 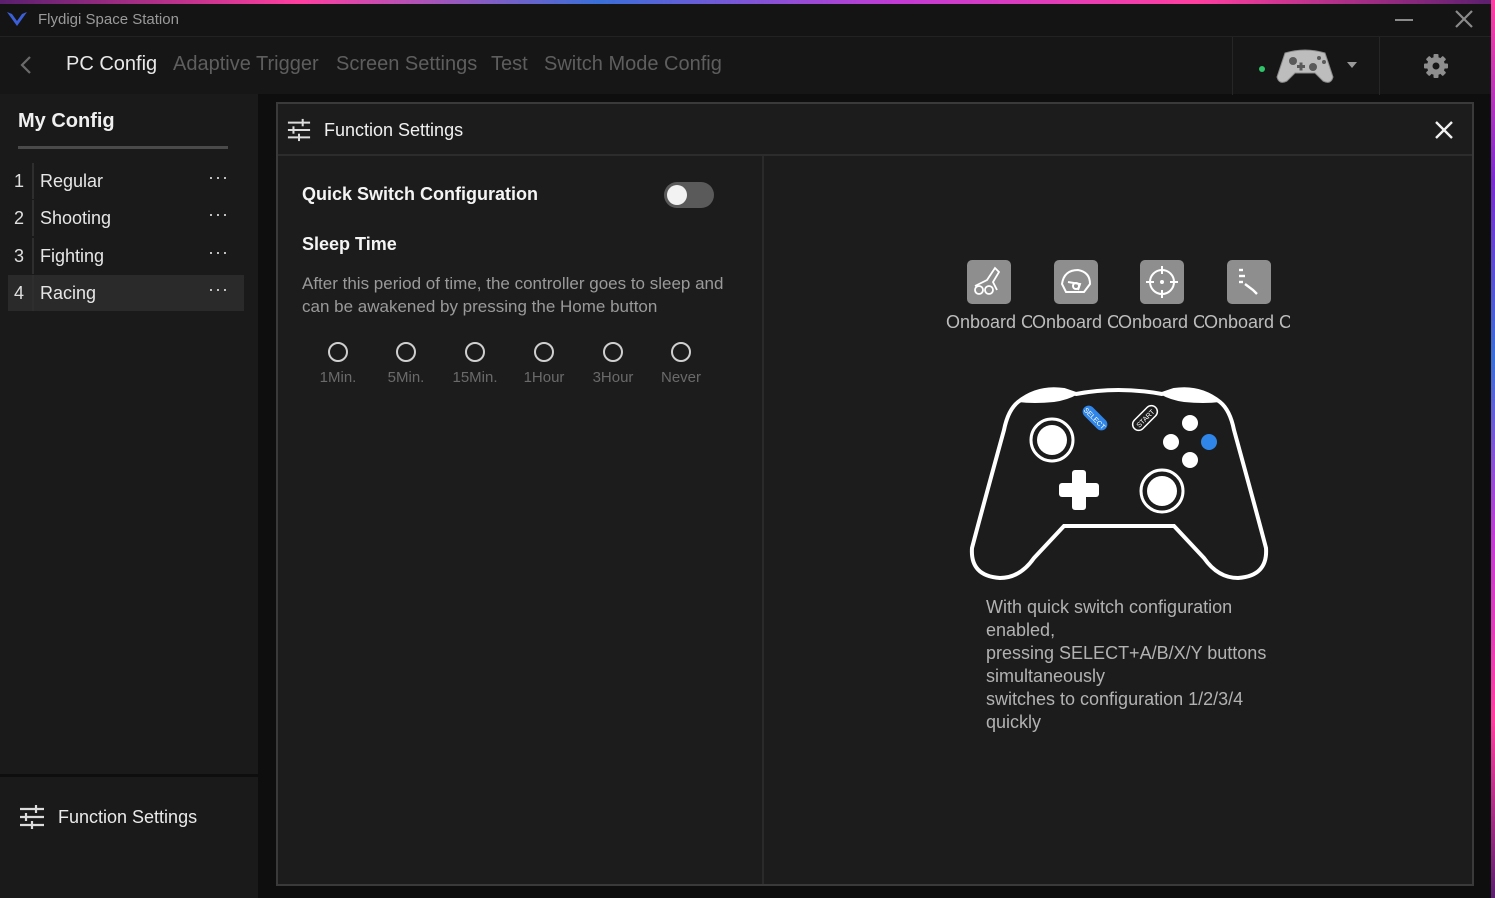 What do you see at coordinates (613, 365) in the screenshot?
I see `sleep-option-3hour: 3Hour` at bounding box center [613, 365].